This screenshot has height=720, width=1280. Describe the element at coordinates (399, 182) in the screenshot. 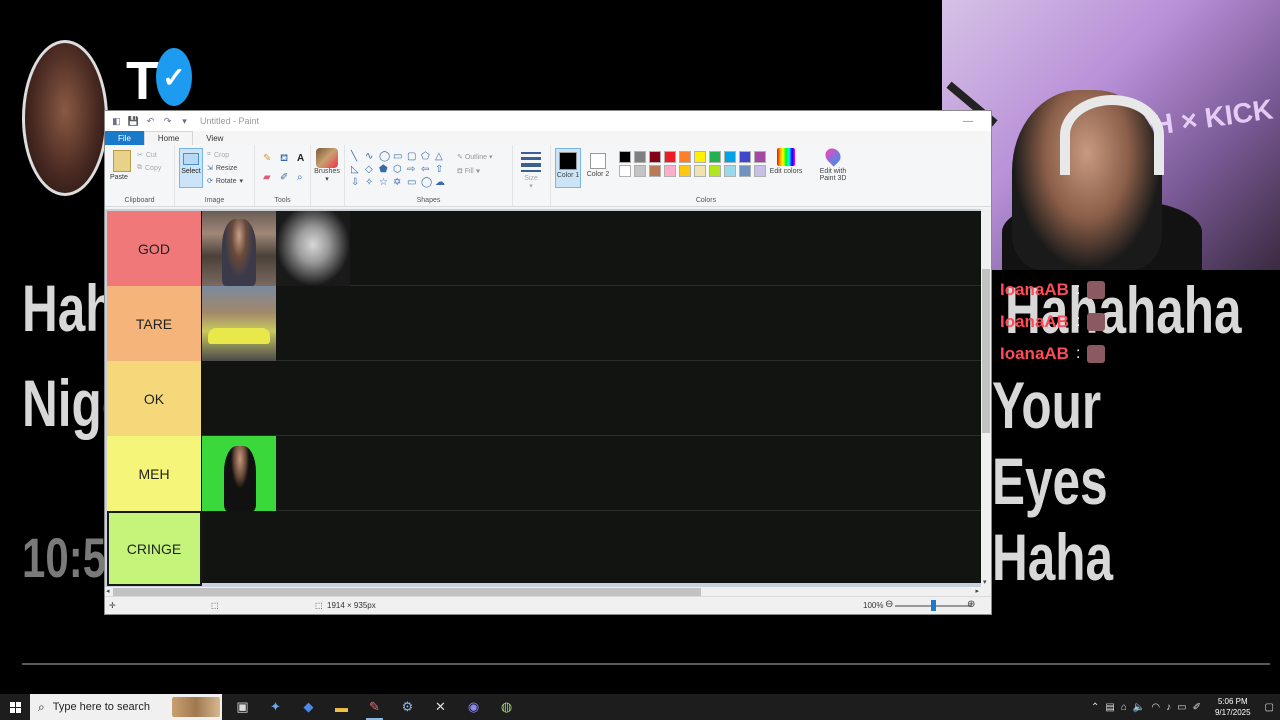

I see `six-point-star-icon: ✡` at that location.